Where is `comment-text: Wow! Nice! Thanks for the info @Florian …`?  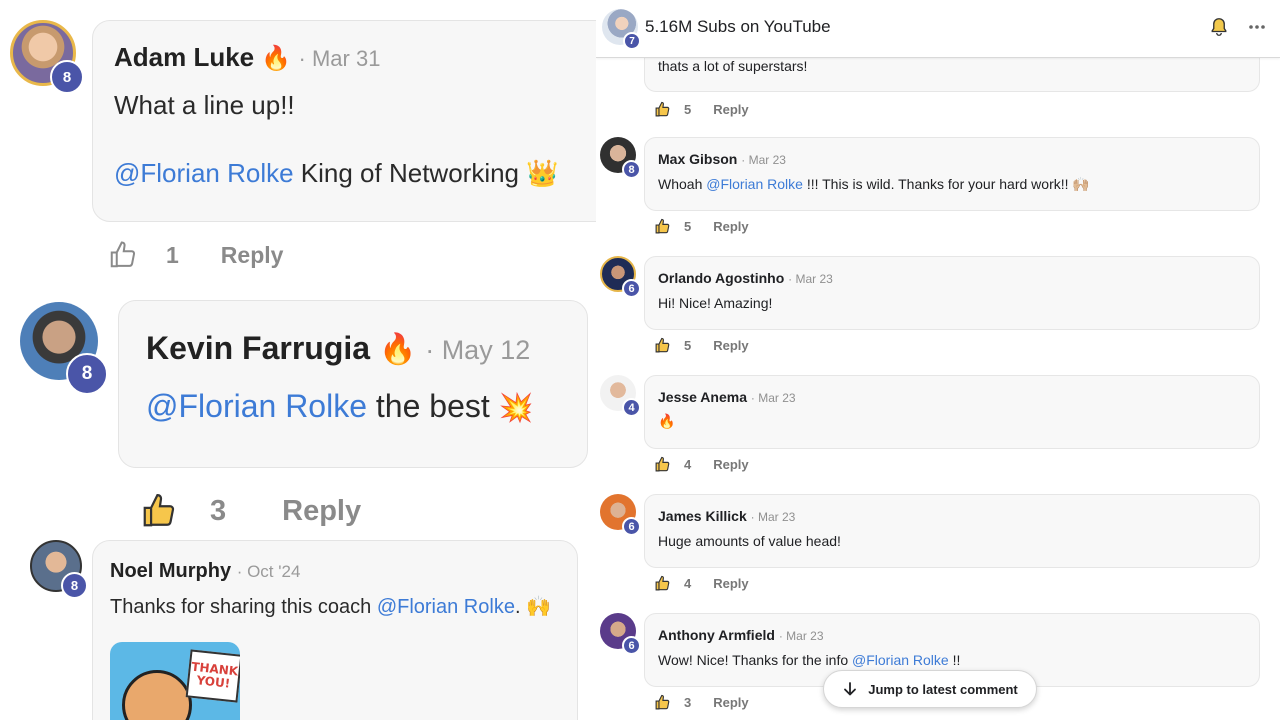
comment-text: Wow! Nice! Thanks for the info @Florian … is located at coordinates (809, 660).